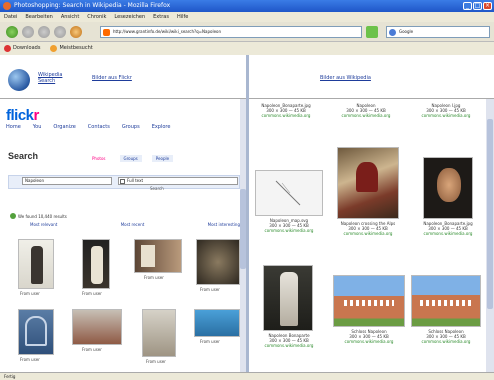 This screenshot has width=494, height=380. Describe the element at coordinates (71, 48) in the screenshot. I see `bookmark-most-visited: Meistbesucht` at that location.